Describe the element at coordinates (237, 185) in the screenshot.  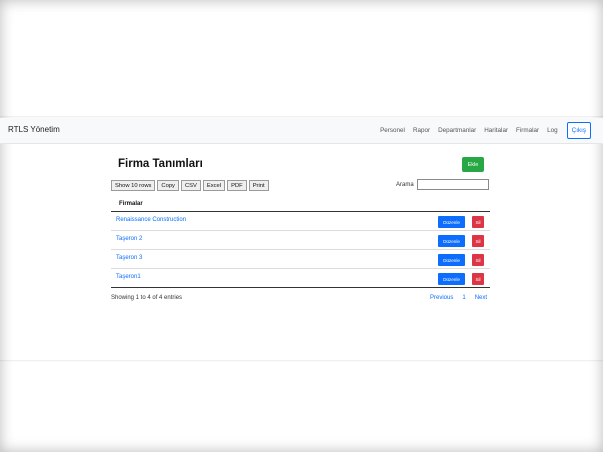
I see `pdf-button: PDF` at that location.